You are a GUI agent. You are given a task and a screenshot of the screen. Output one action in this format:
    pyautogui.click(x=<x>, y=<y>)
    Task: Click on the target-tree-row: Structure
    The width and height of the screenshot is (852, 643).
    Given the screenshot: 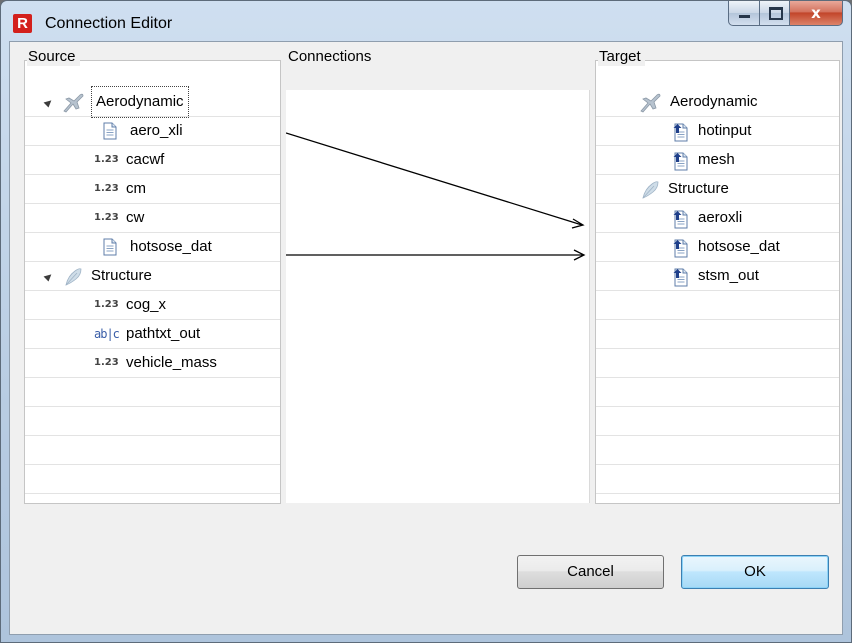 What is the action you would take?
    pyautogui.click(x=717, y=189)
    